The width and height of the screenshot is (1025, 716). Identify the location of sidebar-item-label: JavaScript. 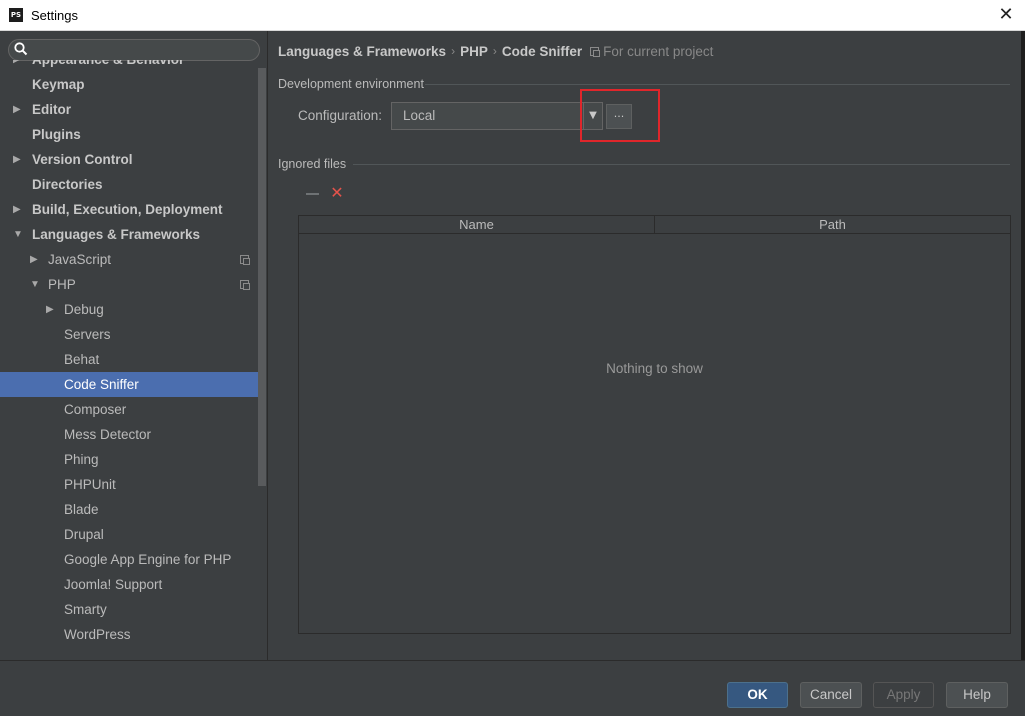
(80, 259).